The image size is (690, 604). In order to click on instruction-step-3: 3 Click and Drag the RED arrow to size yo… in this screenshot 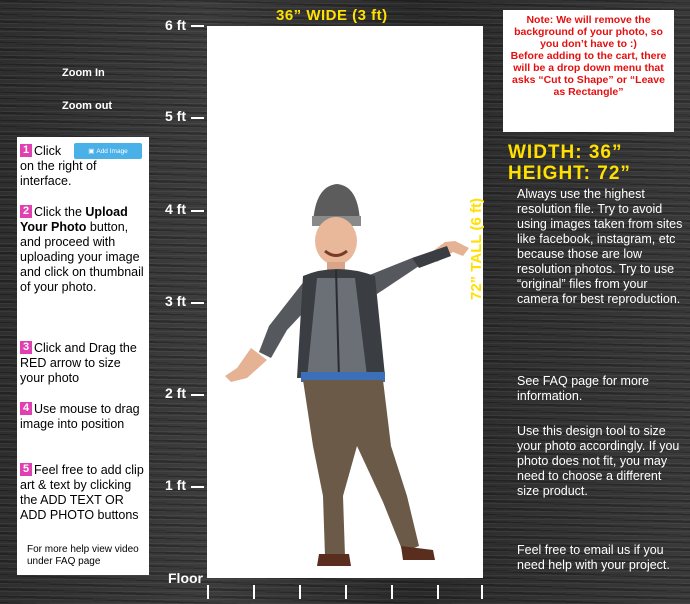, I will do `click(84, 363)`.